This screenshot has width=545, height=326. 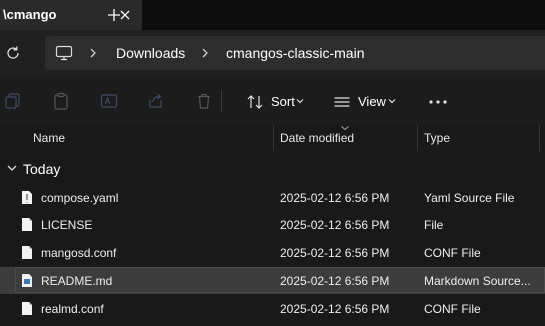 What do you see at coordinates (317, 138) in the screenshot?
I see `column-date-modified: Date modified` at bounding box center [317, 138].